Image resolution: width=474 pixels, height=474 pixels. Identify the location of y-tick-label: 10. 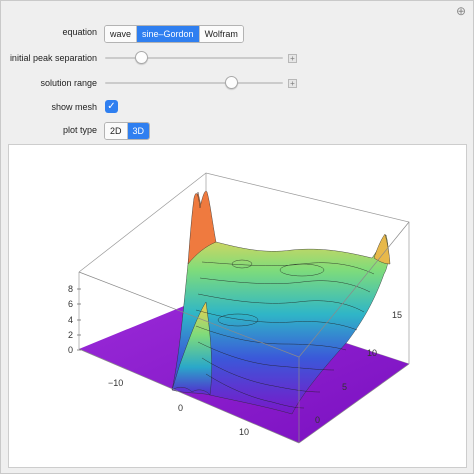
(372, 353).